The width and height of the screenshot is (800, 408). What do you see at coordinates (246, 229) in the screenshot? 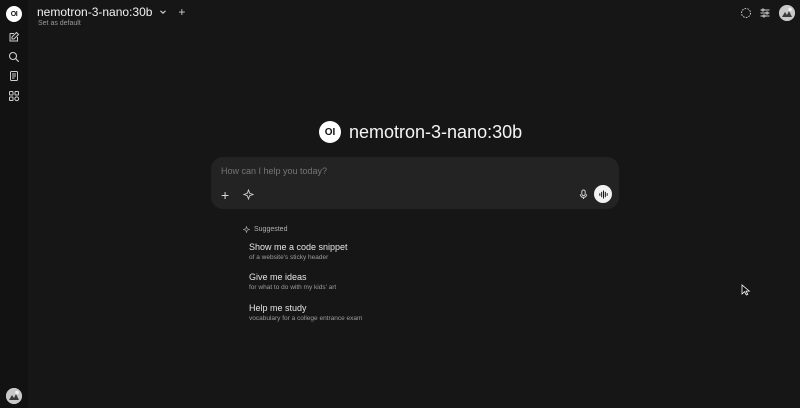
I see `sparkle-icon` at bounding box center [246, 229].